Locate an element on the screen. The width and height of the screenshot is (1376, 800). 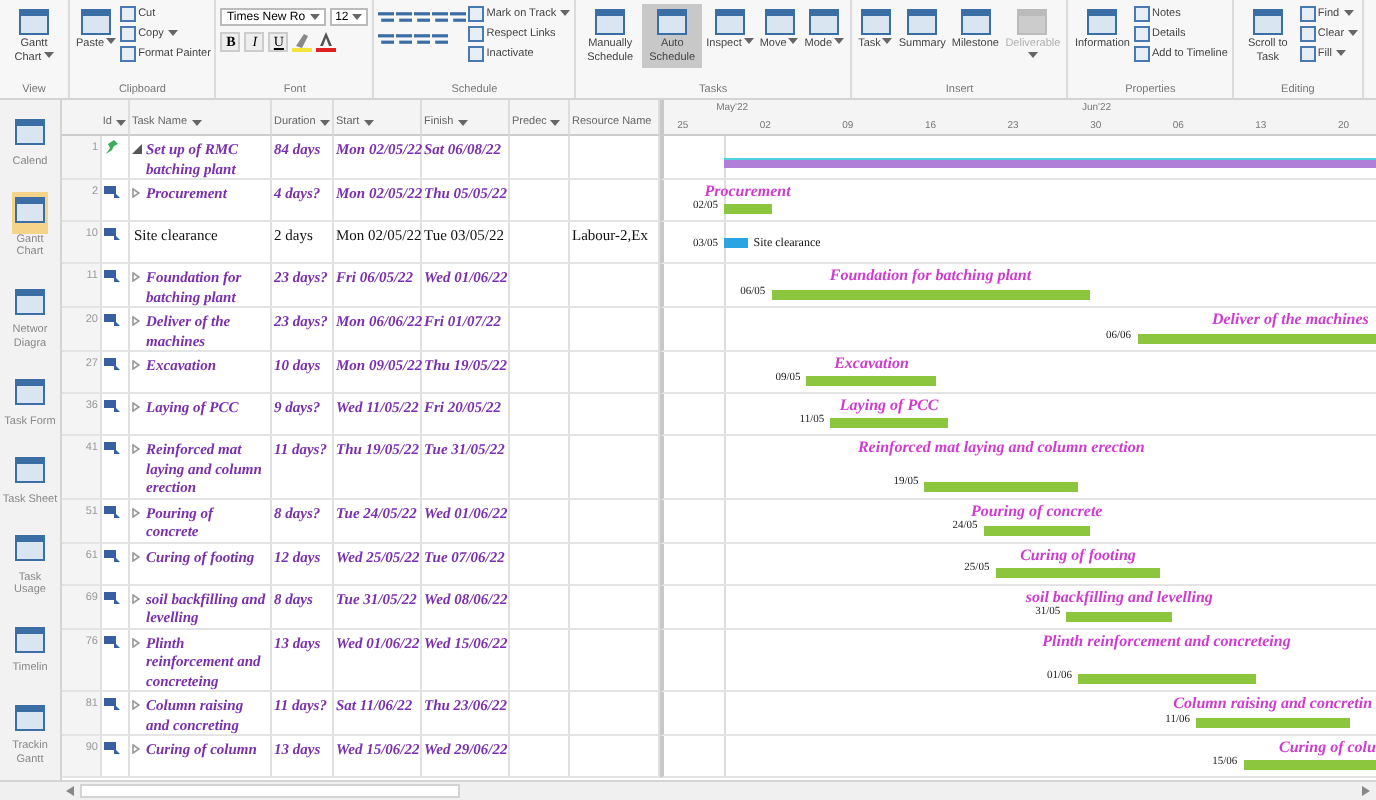
task-bar-label: Laying of PCC is located at coordinates (889, 406).